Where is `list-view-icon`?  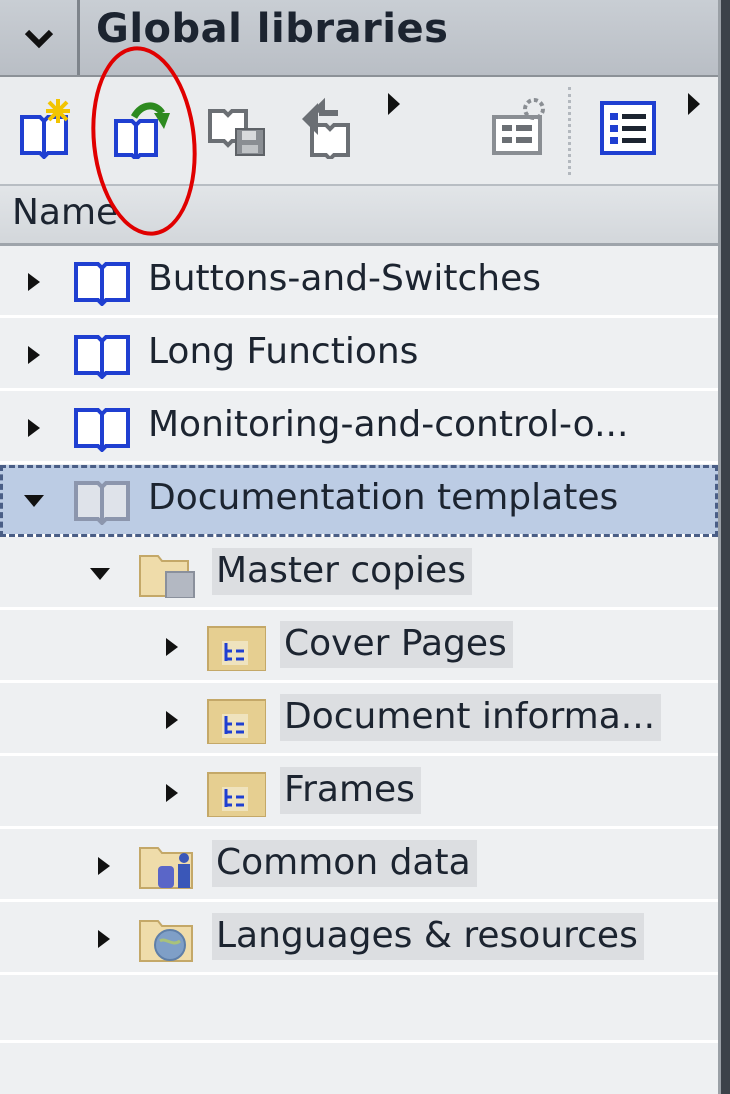 list-view-icon is located at coordinates (628, 128).